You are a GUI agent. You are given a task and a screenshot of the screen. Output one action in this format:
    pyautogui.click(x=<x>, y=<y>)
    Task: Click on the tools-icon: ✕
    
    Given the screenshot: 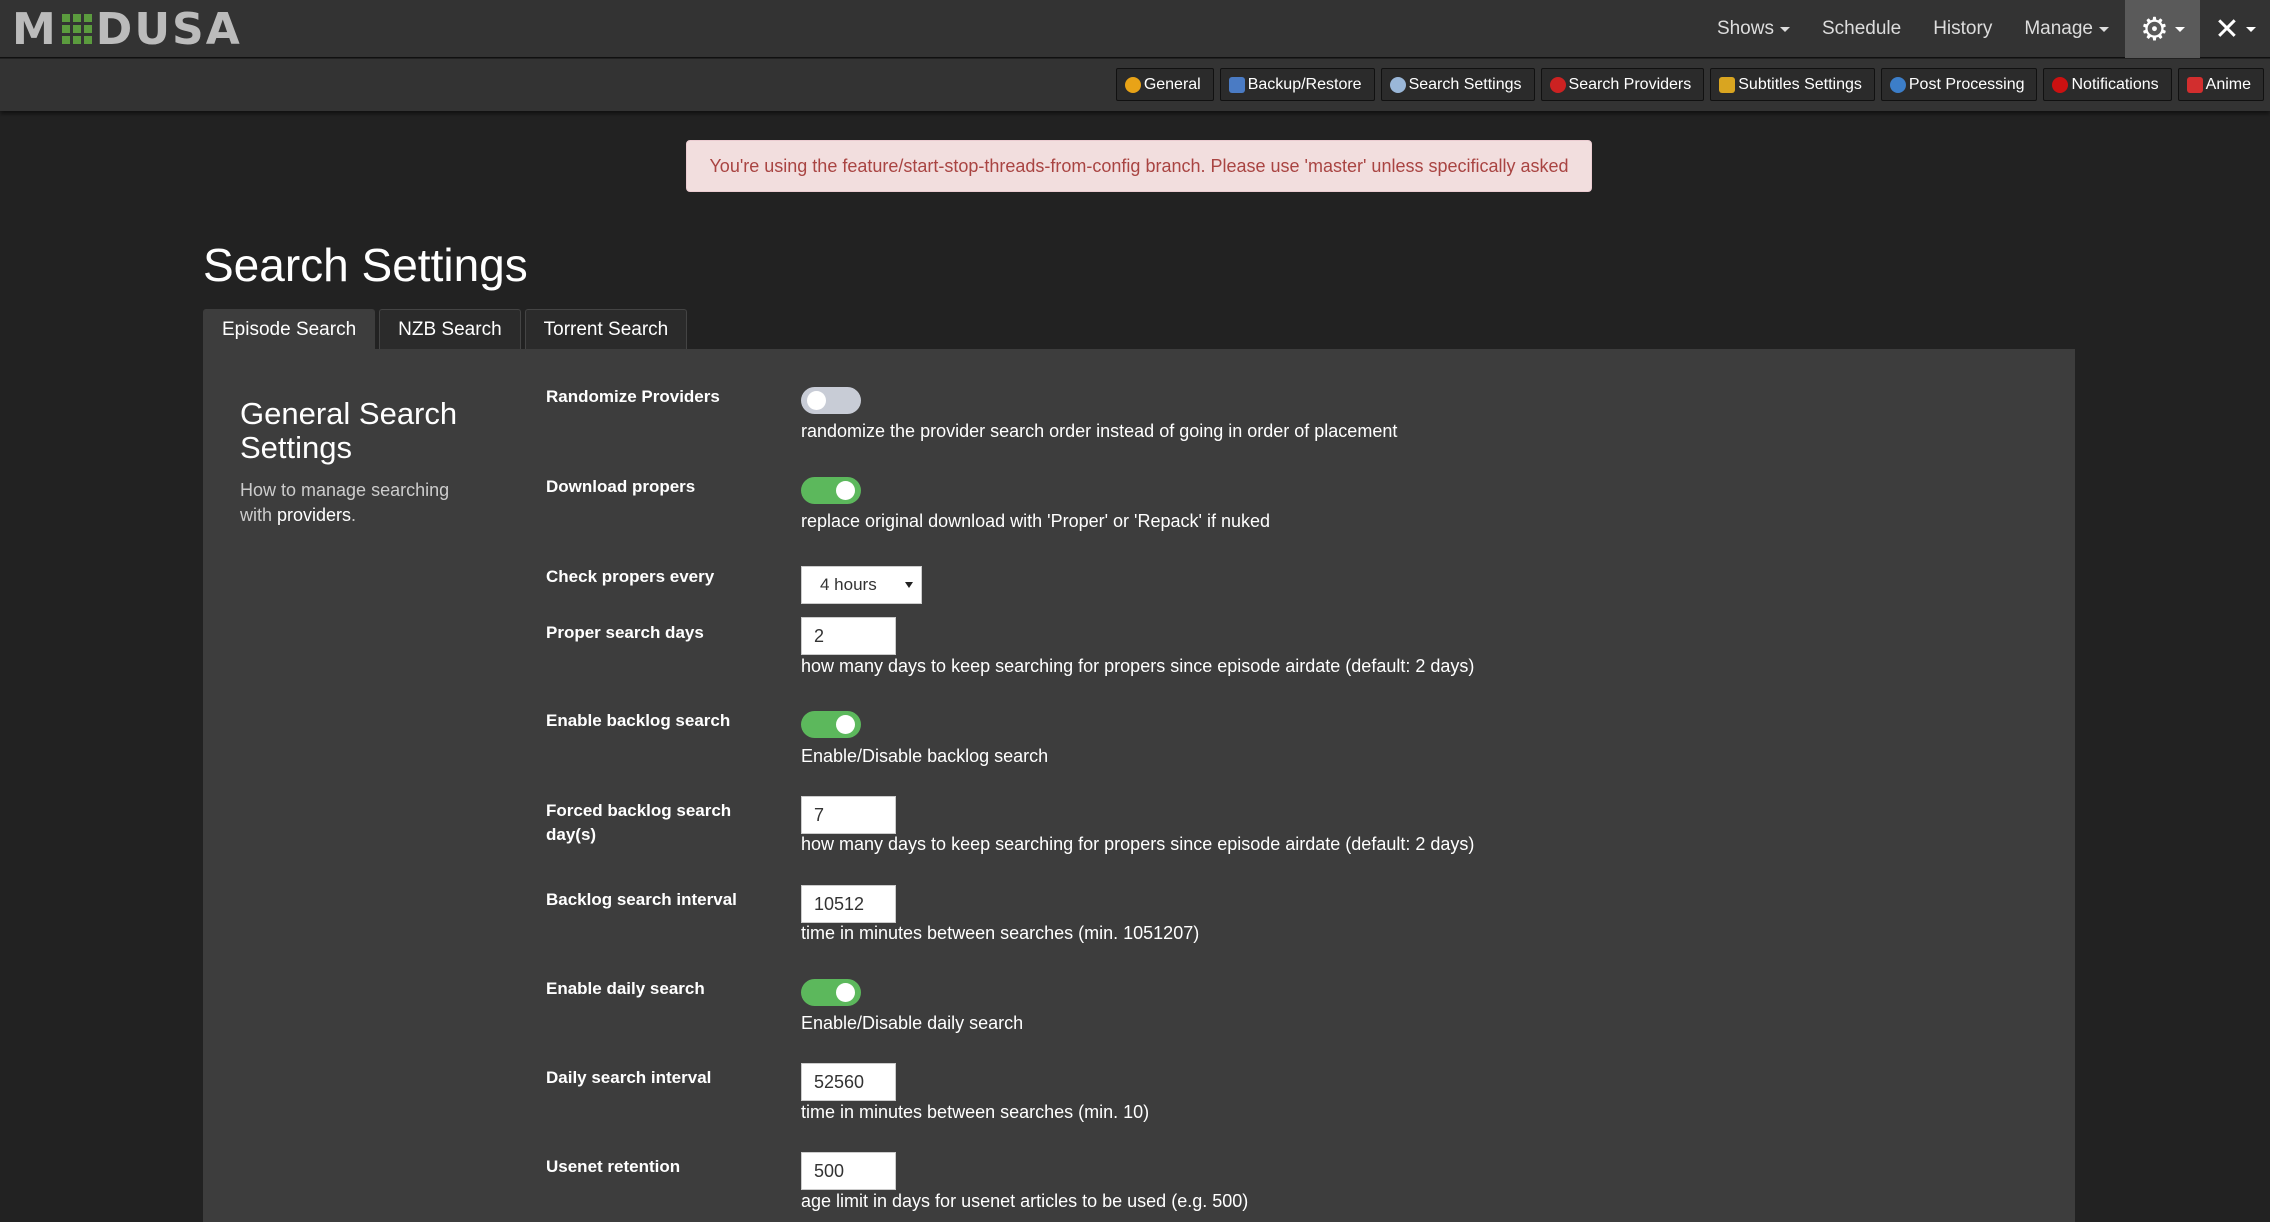 What is the action you would take?
    pyautogui.click(x=2227, y=29)
    